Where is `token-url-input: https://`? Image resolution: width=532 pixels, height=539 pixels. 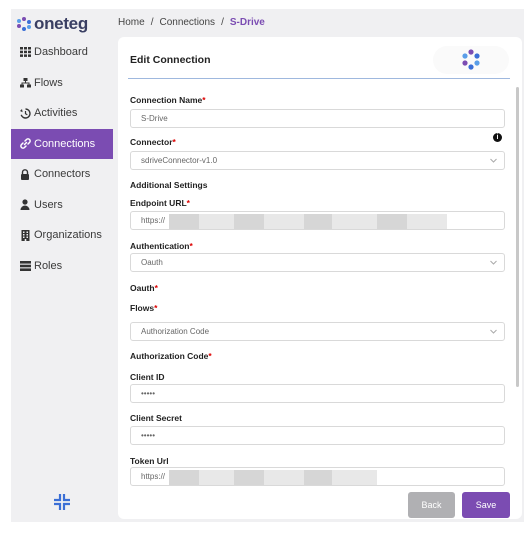 token-url-input: https:// is located at coordinates (317, 476).